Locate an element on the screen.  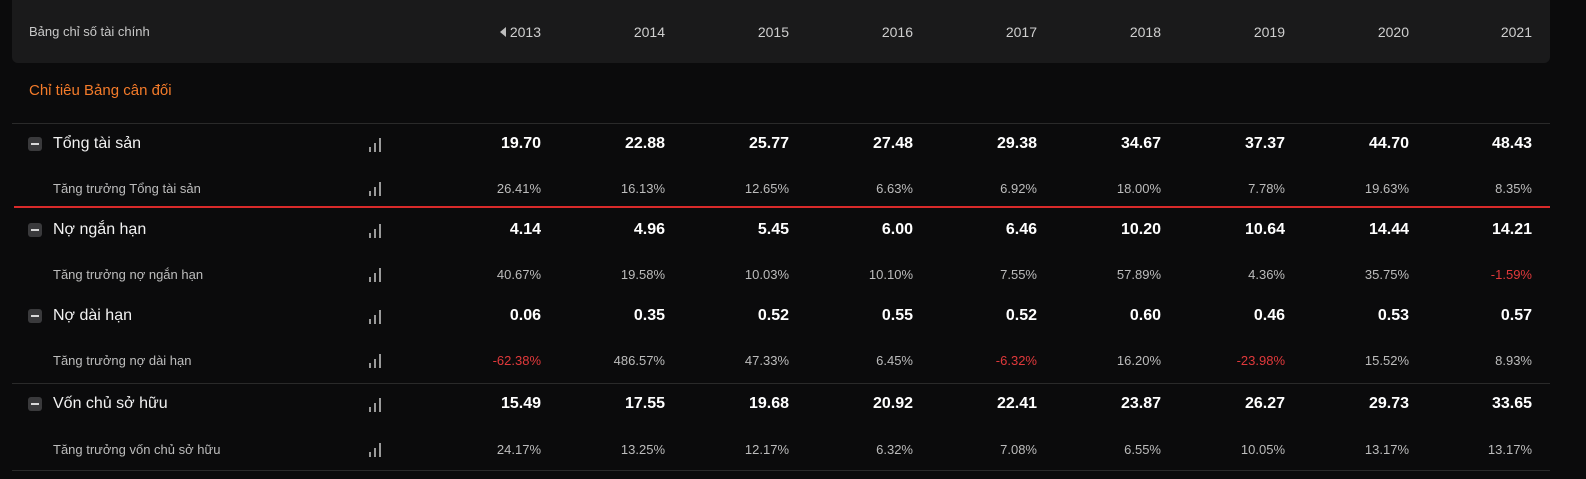
year-label: 2021 is located at coordinates (1516, 32).